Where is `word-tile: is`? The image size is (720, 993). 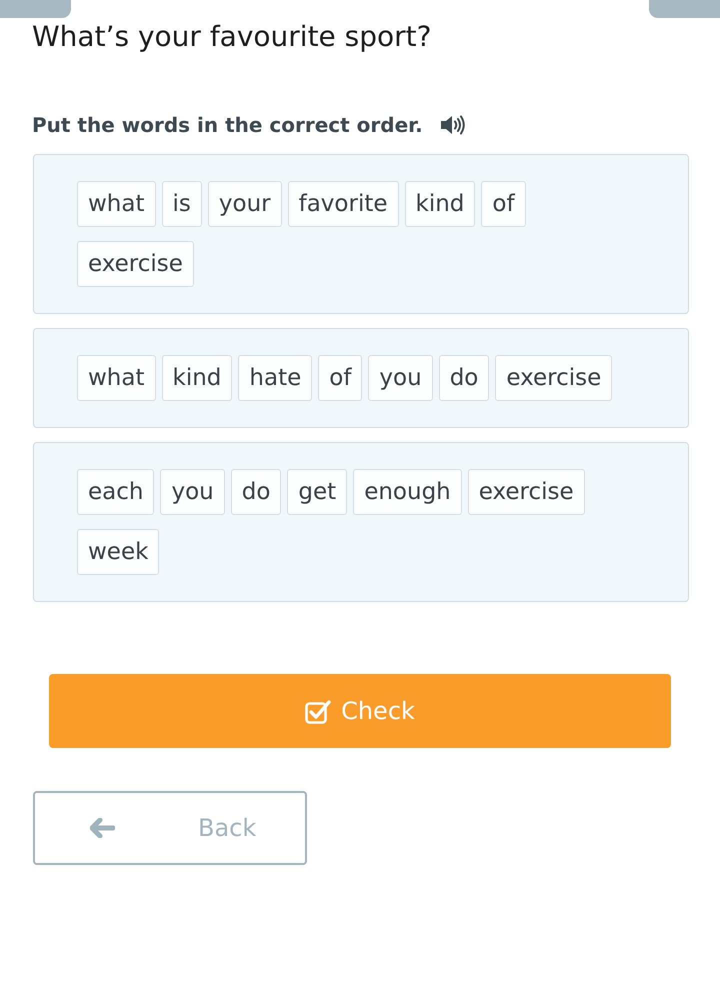 word-tile: is is located at coordinates (182, 204).